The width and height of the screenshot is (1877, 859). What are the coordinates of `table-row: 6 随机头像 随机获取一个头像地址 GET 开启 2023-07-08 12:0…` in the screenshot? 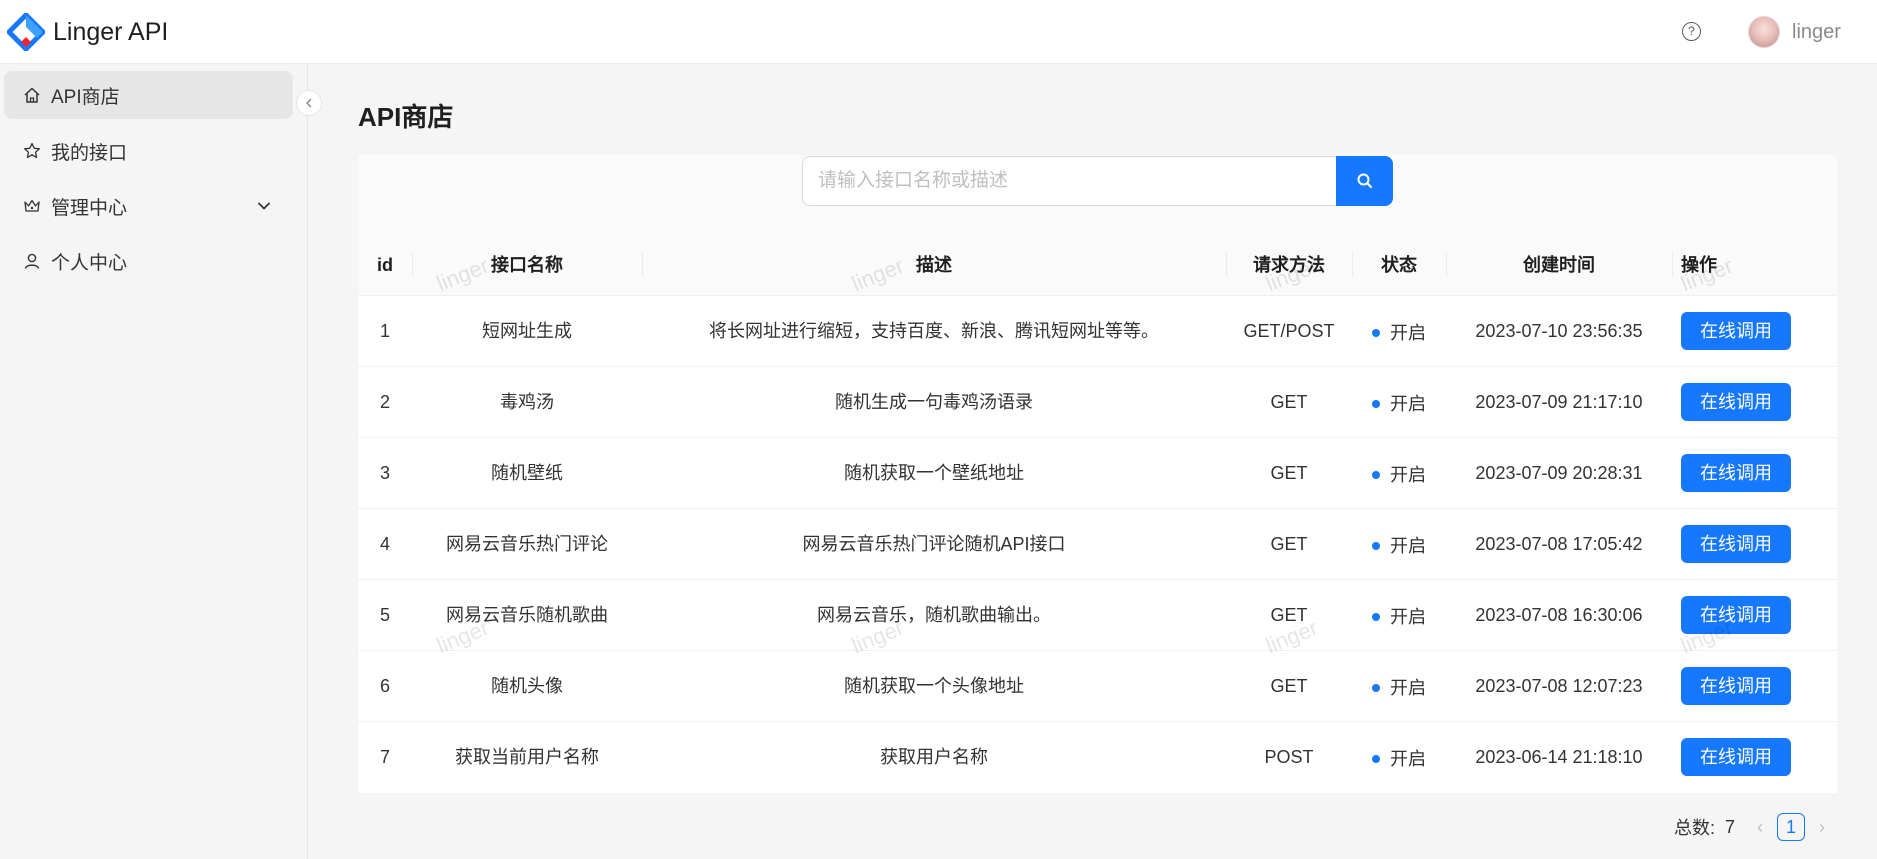 It's located at (1097, 686).